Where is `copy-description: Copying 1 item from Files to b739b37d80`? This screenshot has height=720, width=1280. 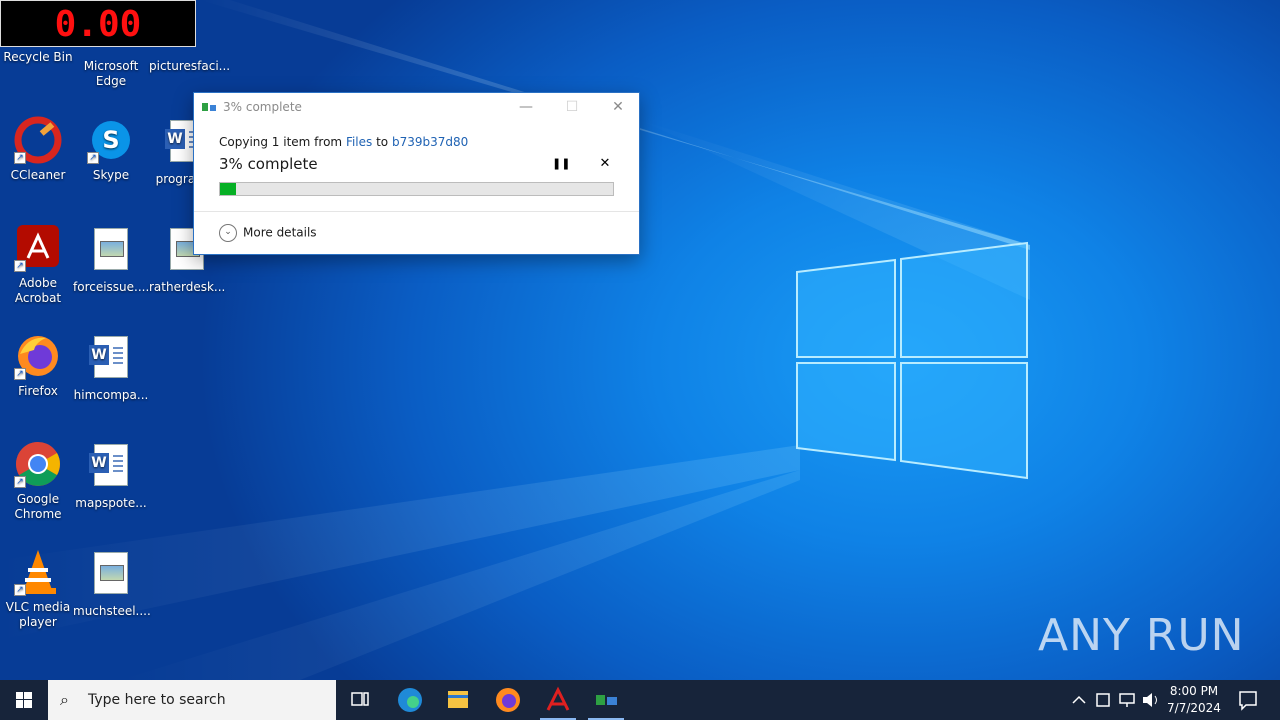
copy-description: Copying 1 item from Files to b739b37d80 is located at coordinates (343, 142).